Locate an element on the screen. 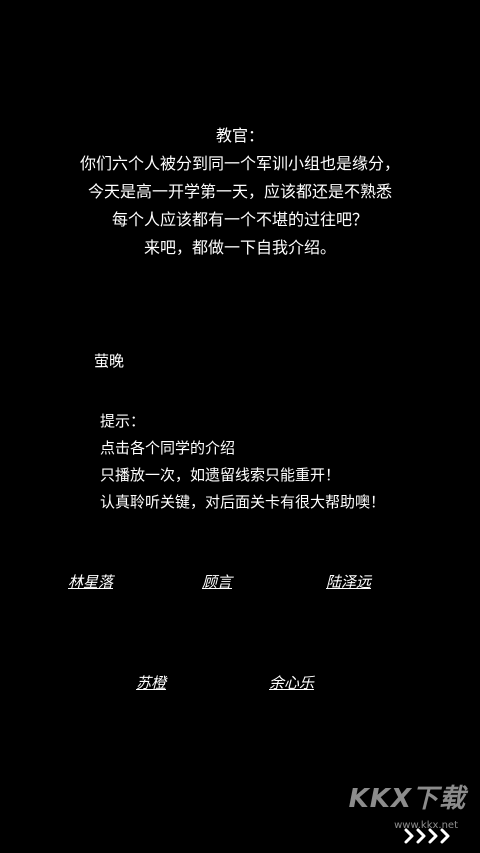 The width and height of the screenshot is (480, 853). dialog-line: 今天是高一开学第一天，应该都还是不熟悉 is located at coordinates (239, 191).